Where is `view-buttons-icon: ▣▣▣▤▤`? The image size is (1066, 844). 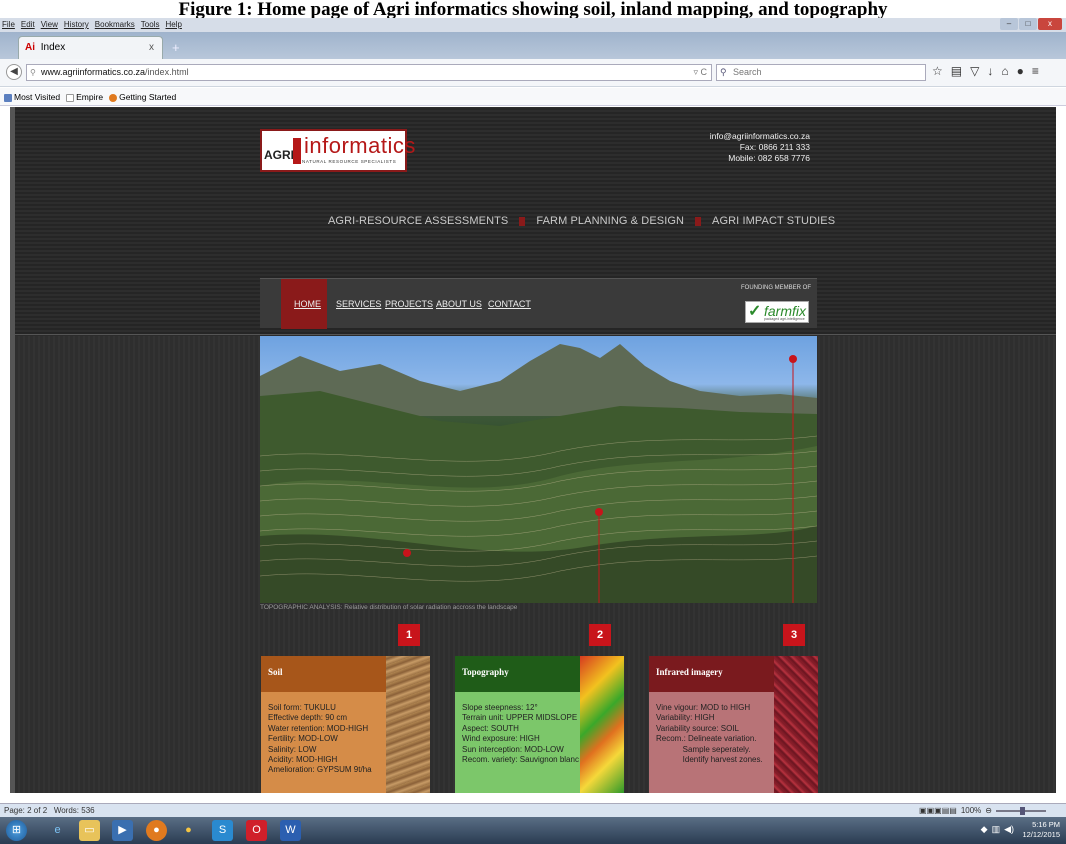 view-buttons-icon: ▣▣▣▤▤ is located at coordinates (938, 810).